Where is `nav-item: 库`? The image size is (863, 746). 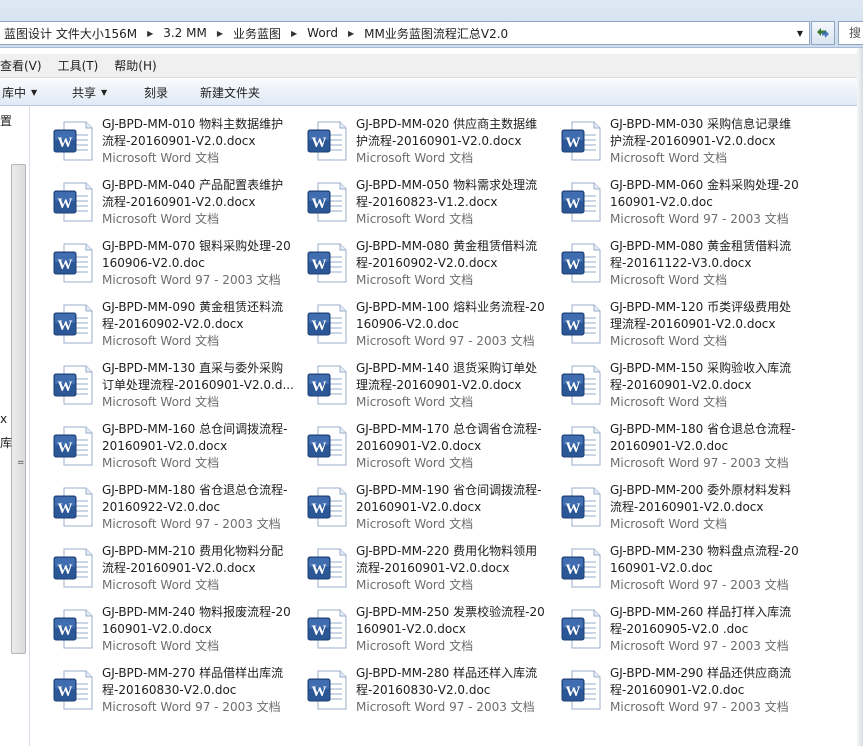 nav-item: 库 is located at coordinates (6, 442).